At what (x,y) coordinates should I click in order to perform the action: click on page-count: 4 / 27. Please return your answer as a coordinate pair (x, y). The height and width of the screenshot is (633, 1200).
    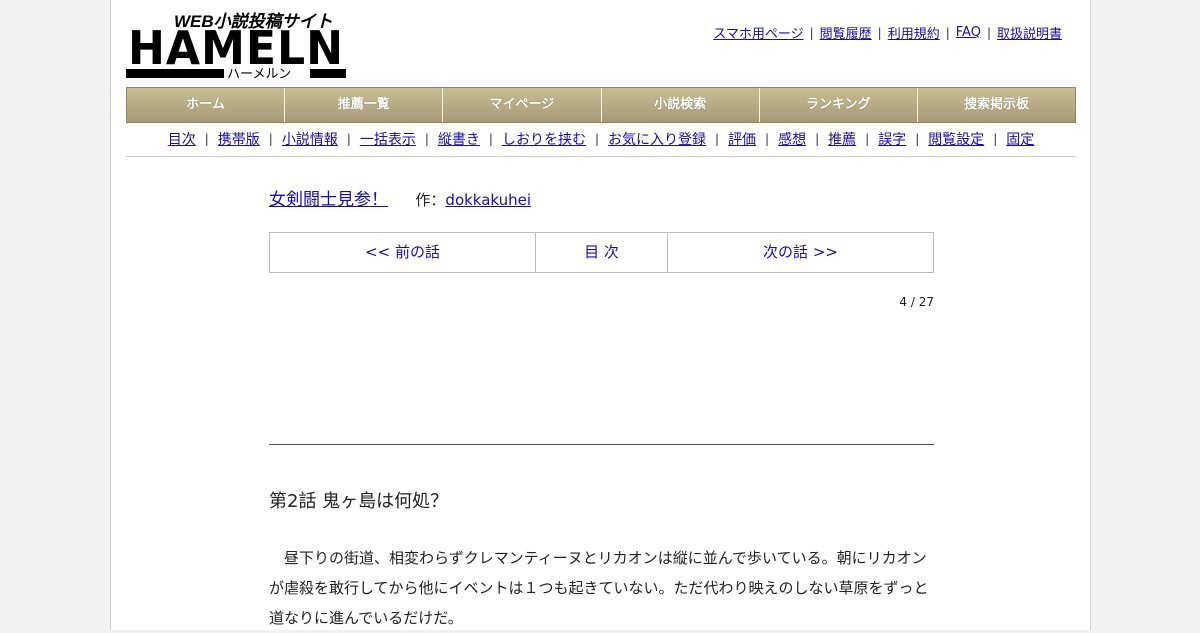
    Looking at the image, I should click on (916, 302).